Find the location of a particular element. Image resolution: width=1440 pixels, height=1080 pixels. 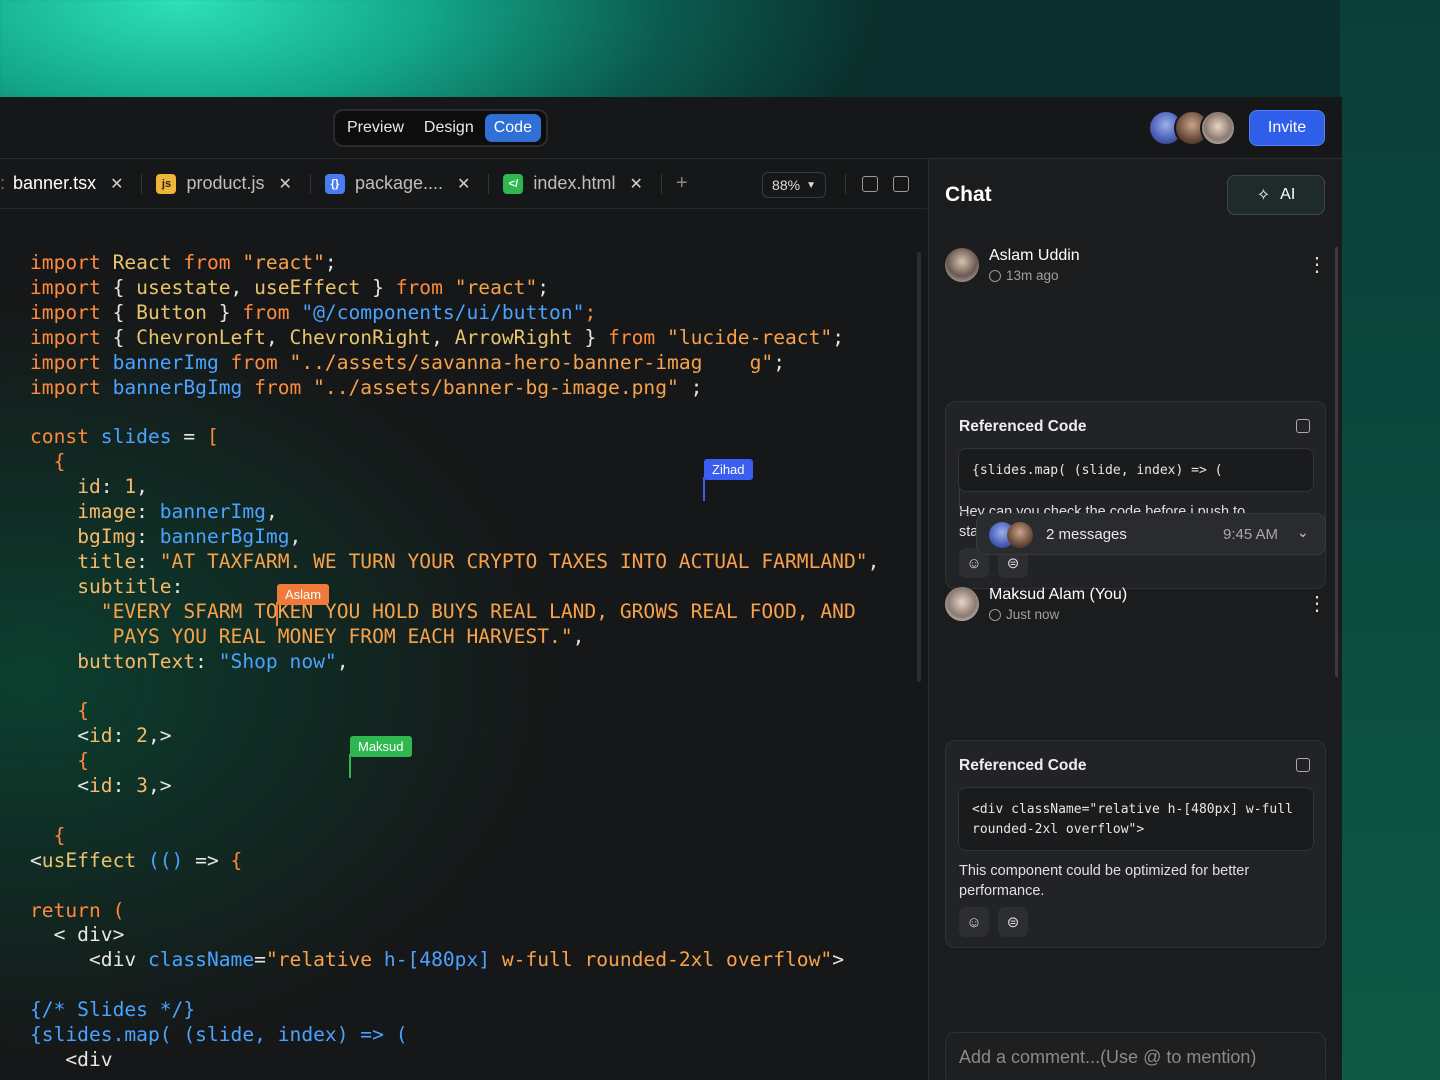

html-file-icon: </ is located at coordinates (513, 183).